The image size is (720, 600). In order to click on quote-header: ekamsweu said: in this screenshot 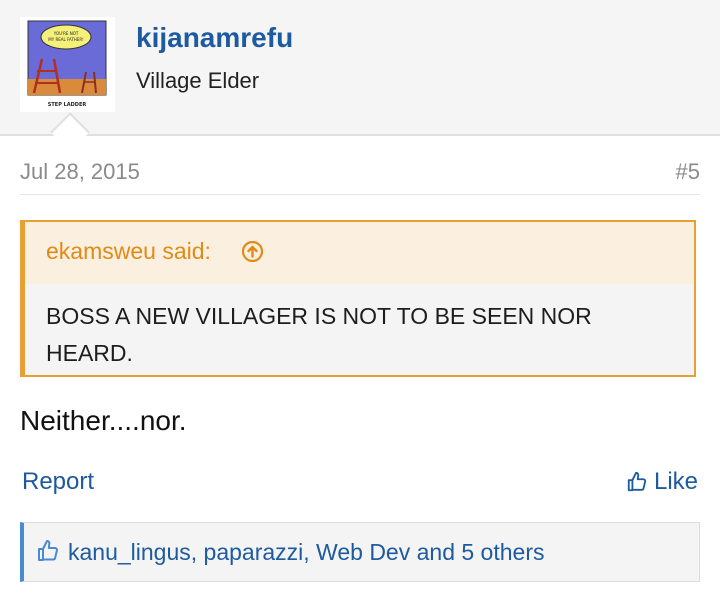, I will do `click(359, 253)`.